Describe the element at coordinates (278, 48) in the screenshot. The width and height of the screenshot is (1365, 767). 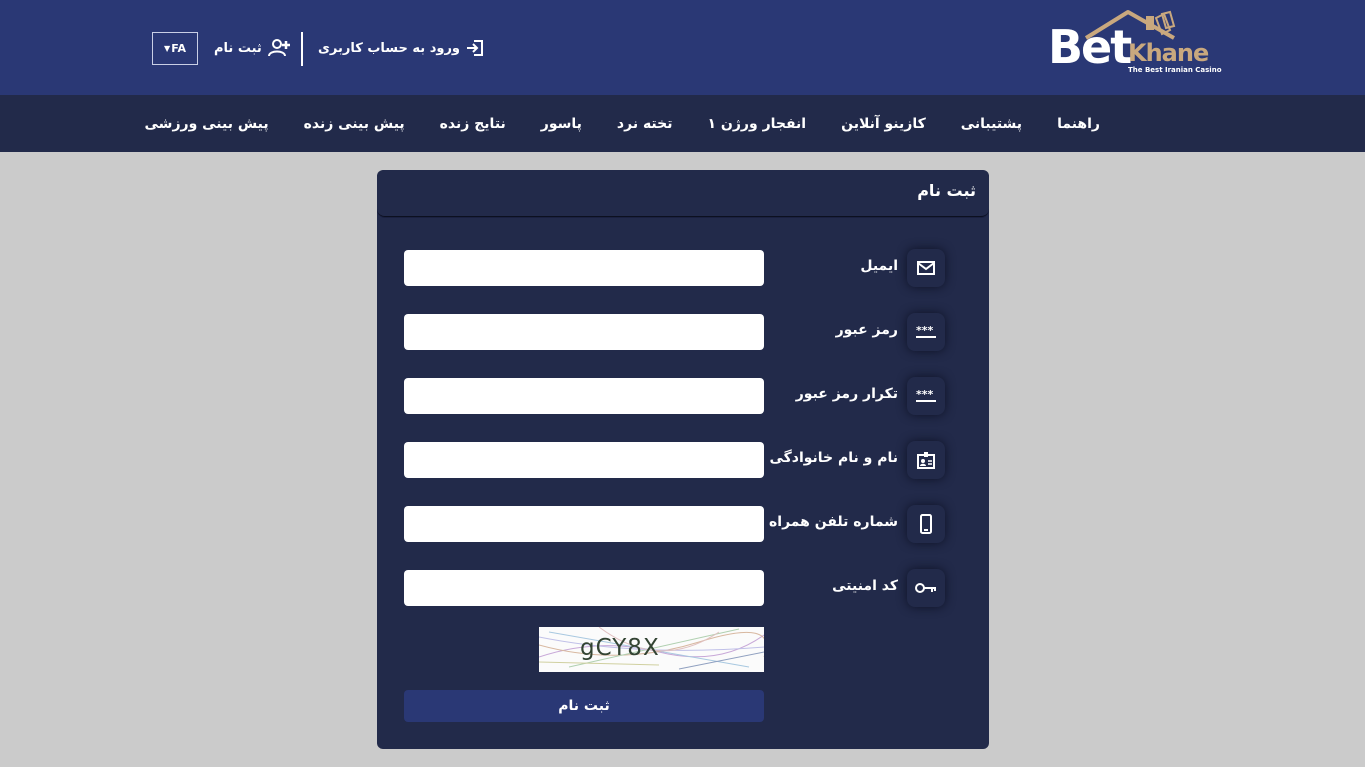
I see `user-plus-icon` at that location.